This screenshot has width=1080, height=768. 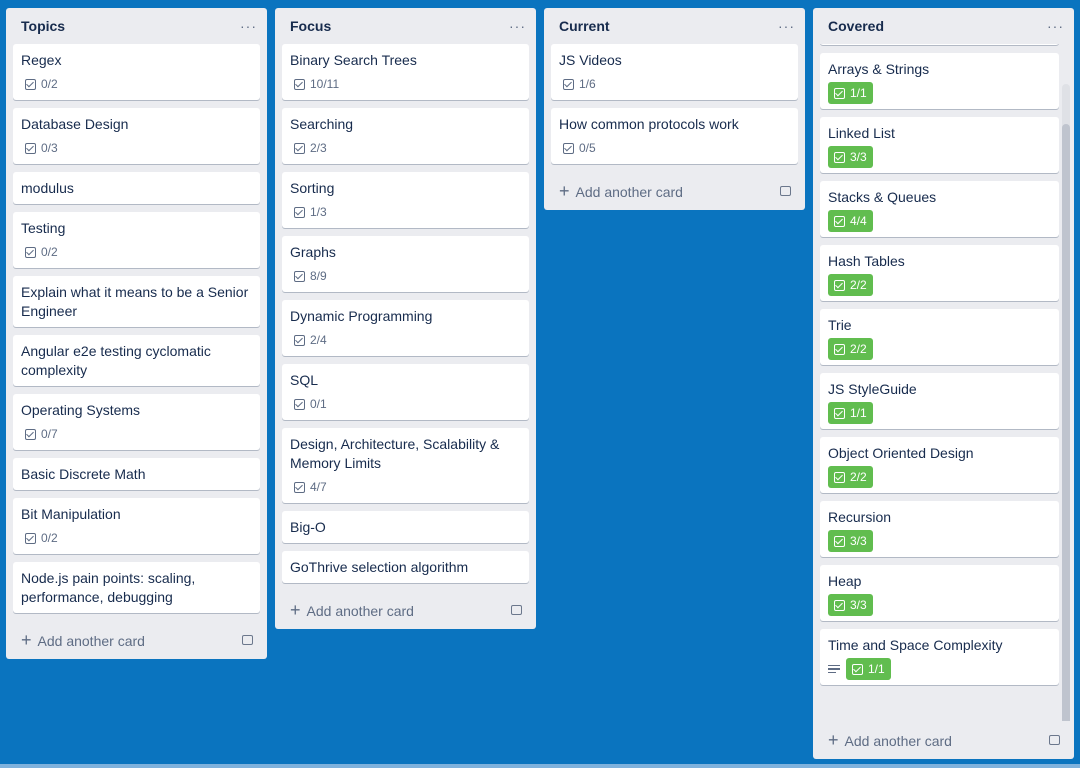 I want to click on checklist-count: 1/3, so click(x=318, y=212).